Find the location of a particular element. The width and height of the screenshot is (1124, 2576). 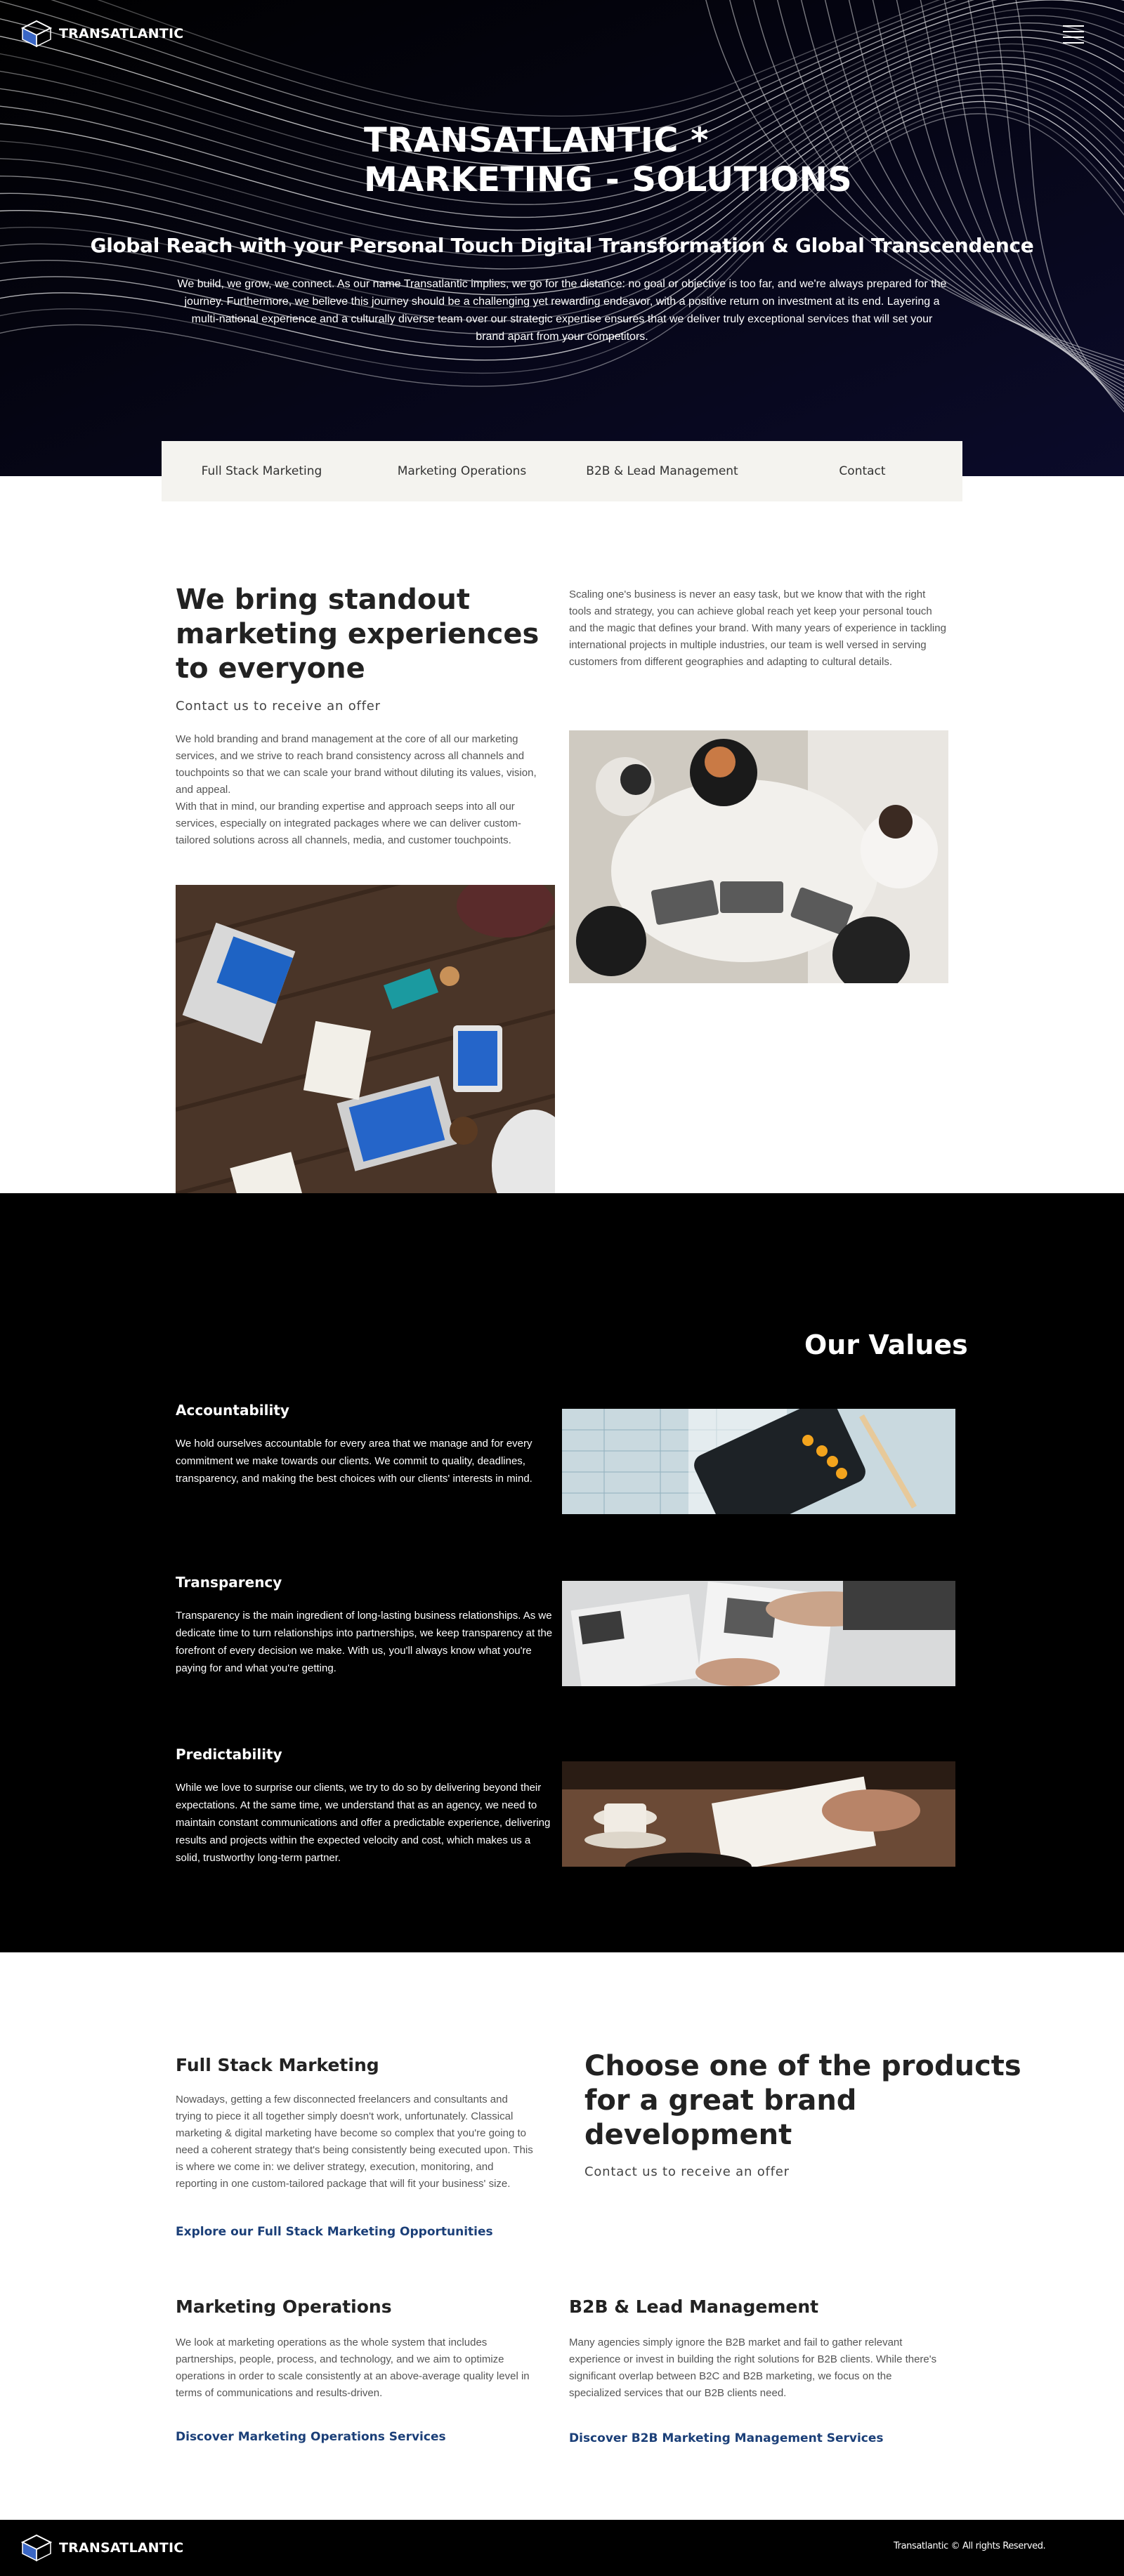

intro-heading-line2: marketing experiences is located at coordinates (358, 634).